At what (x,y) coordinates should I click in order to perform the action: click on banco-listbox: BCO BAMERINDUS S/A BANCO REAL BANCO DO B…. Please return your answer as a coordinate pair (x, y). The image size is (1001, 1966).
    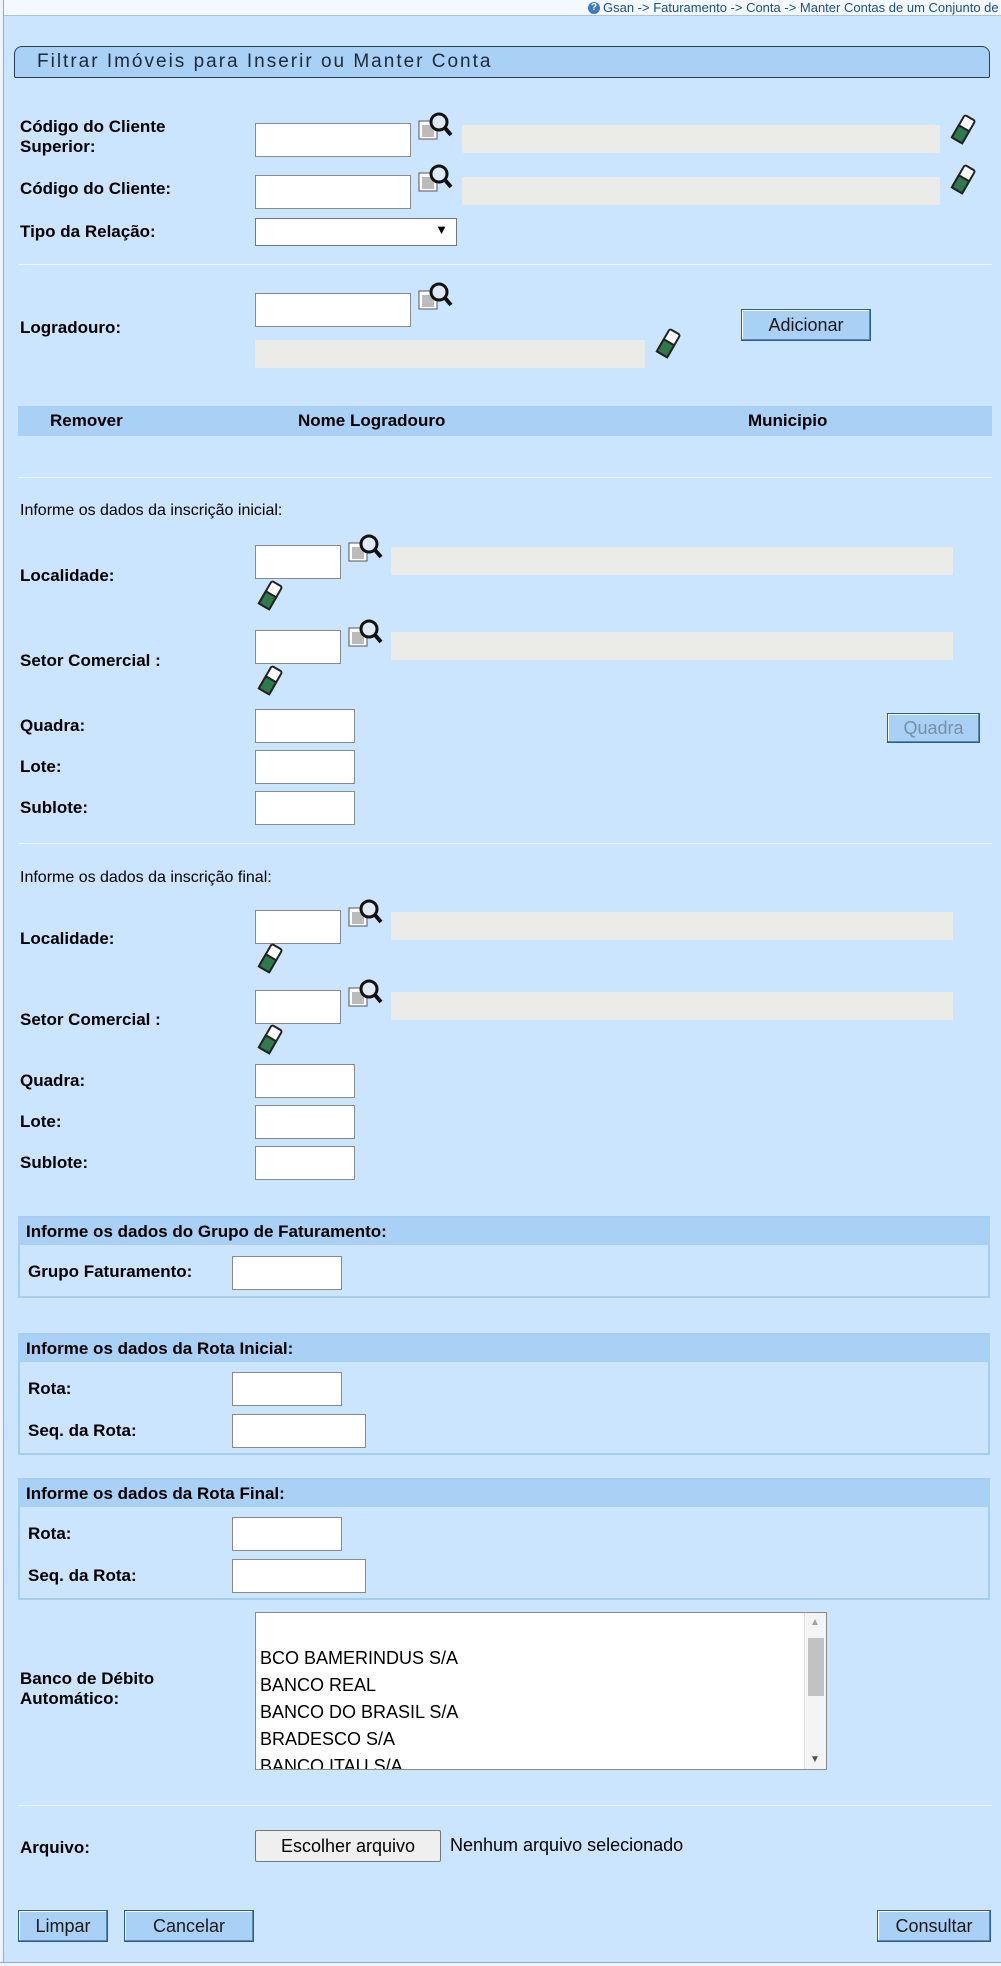
    Looking at the image, I should click on (541, 1691).